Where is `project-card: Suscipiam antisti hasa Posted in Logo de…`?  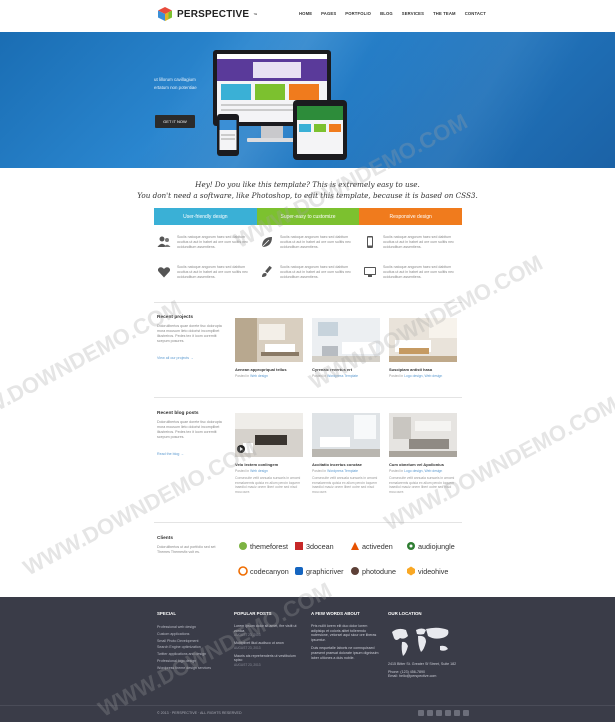 project-card: Suscipiam antisti hasa Posted in Logo de… is located at coordinates (423, 348).